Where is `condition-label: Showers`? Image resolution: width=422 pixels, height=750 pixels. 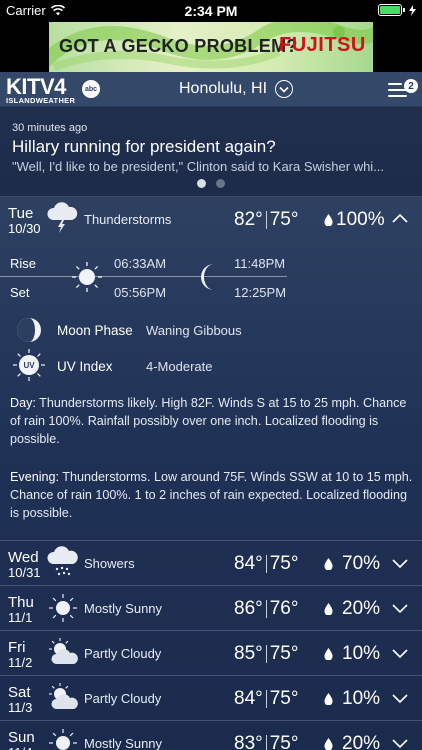 condition-label: Showers is located at coordinates (109, 563).